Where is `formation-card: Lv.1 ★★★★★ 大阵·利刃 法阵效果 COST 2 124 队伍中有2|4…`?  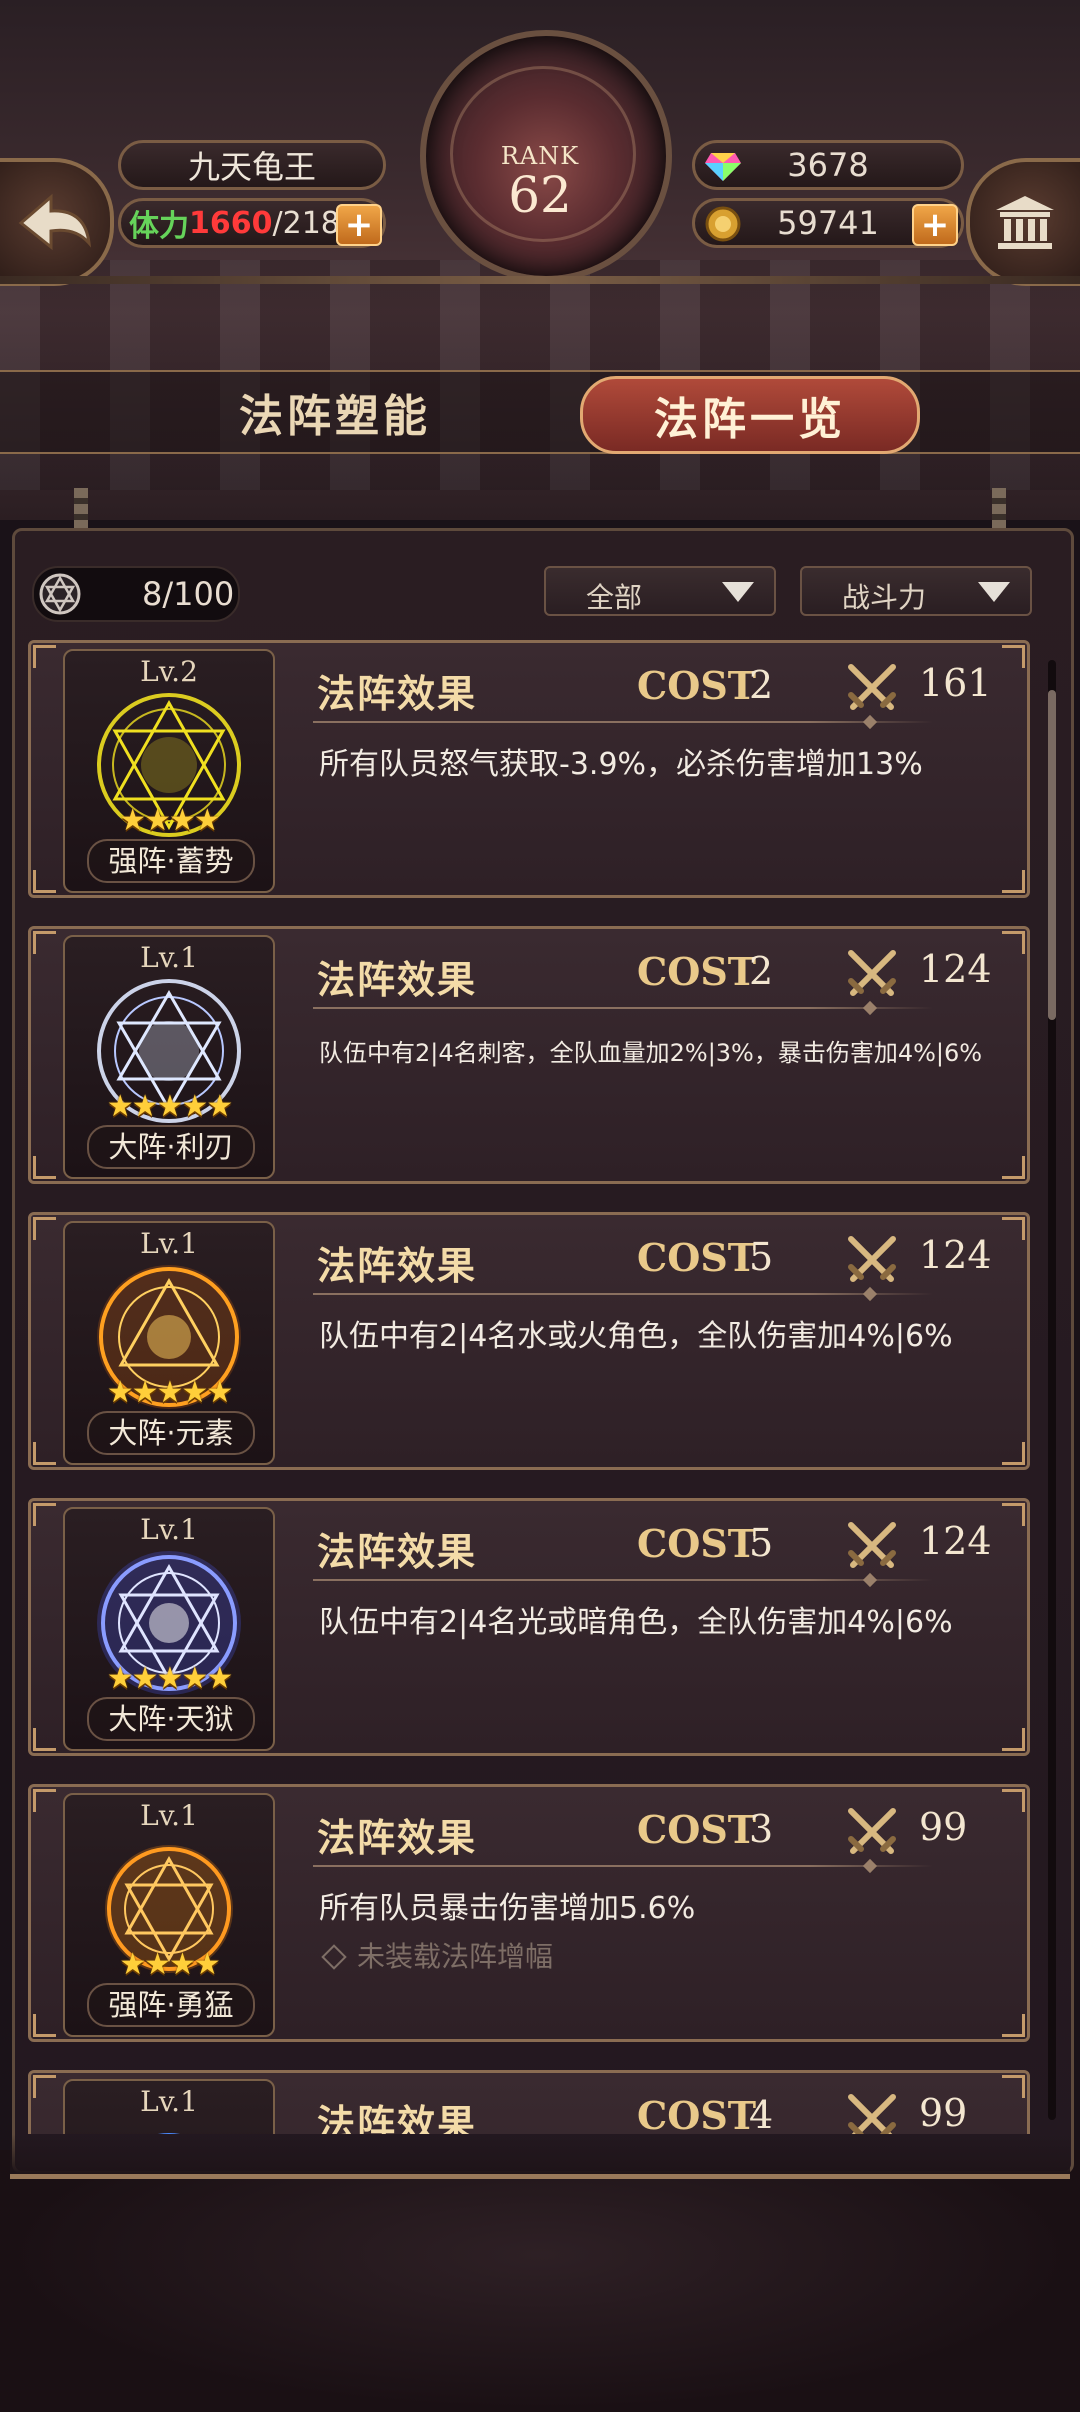
formation-card: Lv.1 ★★★★★ 大阵·利刃 法阵效果 COST 2 124 队伍中有2|4… is located at coordinates (529, 1055).